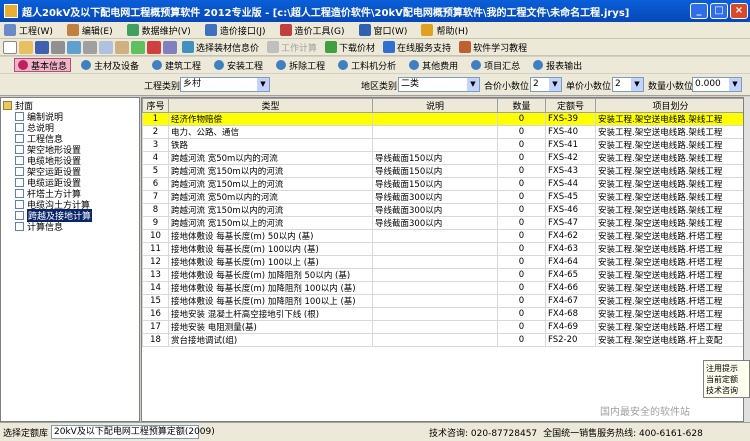 This screenshot has height=441, width=750. What do you see at coordinates (155, 249) in the screenshot?
I see `table-cell: 11` at bounding box center [155, 249].